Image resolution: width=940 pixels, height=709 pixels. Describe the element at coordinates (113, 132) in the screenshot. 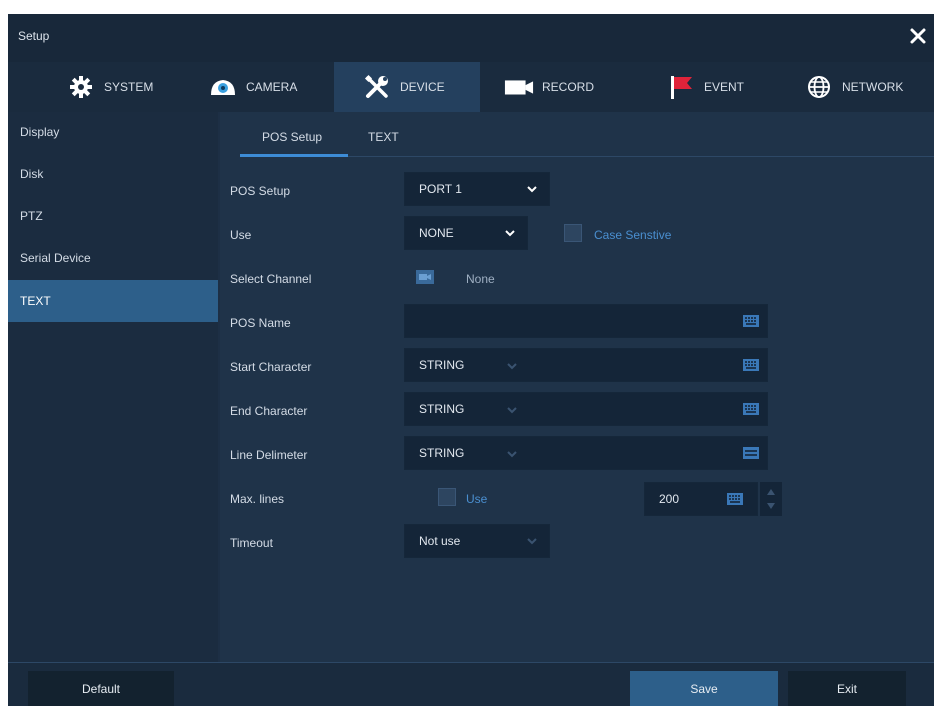

I see `sidebar-item-display: Display` at that location.